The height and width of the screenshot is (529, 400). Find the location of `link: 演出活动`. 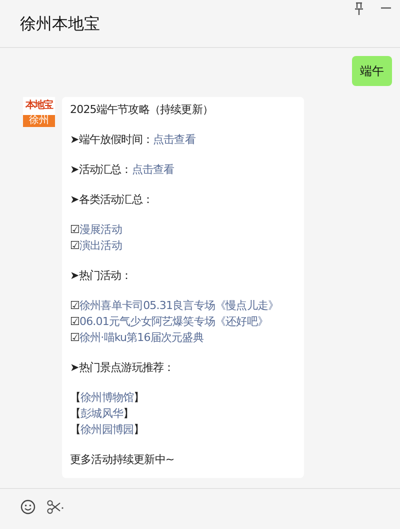

link: 演出活动 is located at coordinates (100, 245).